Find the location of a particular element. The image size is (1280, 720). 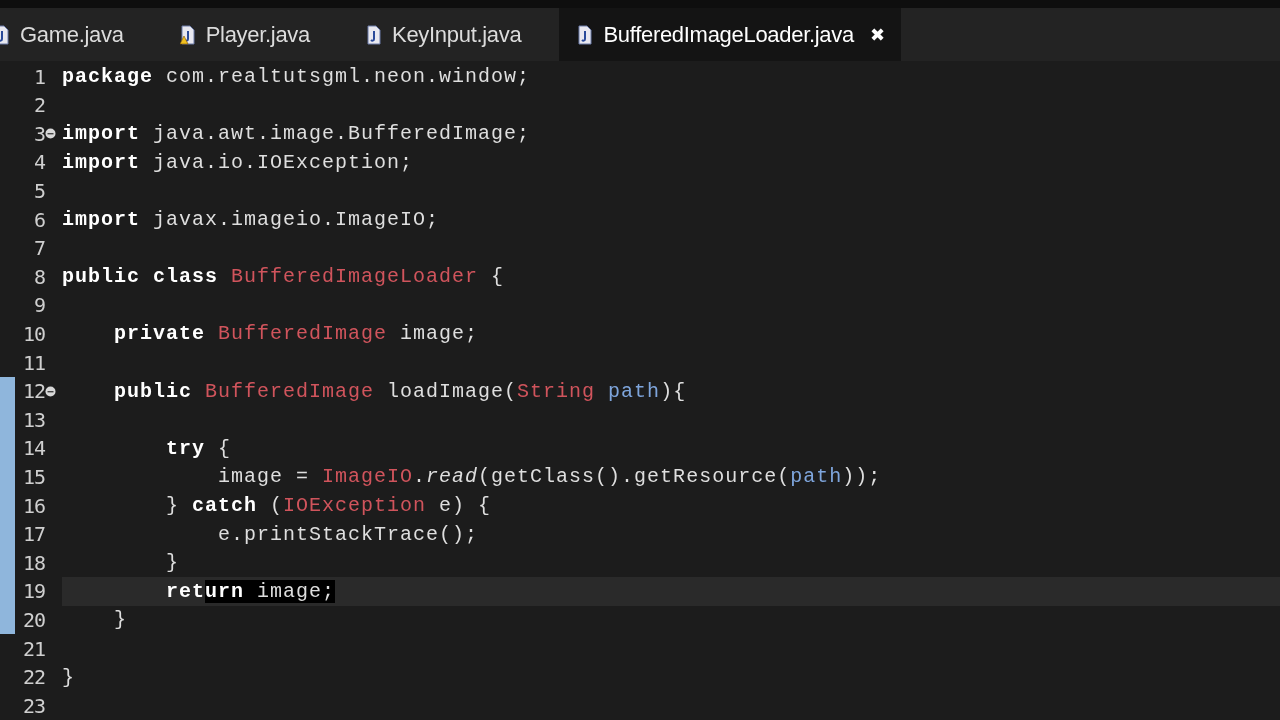

code-line: import java.io.IOException; is located at coordinates (238, 162).